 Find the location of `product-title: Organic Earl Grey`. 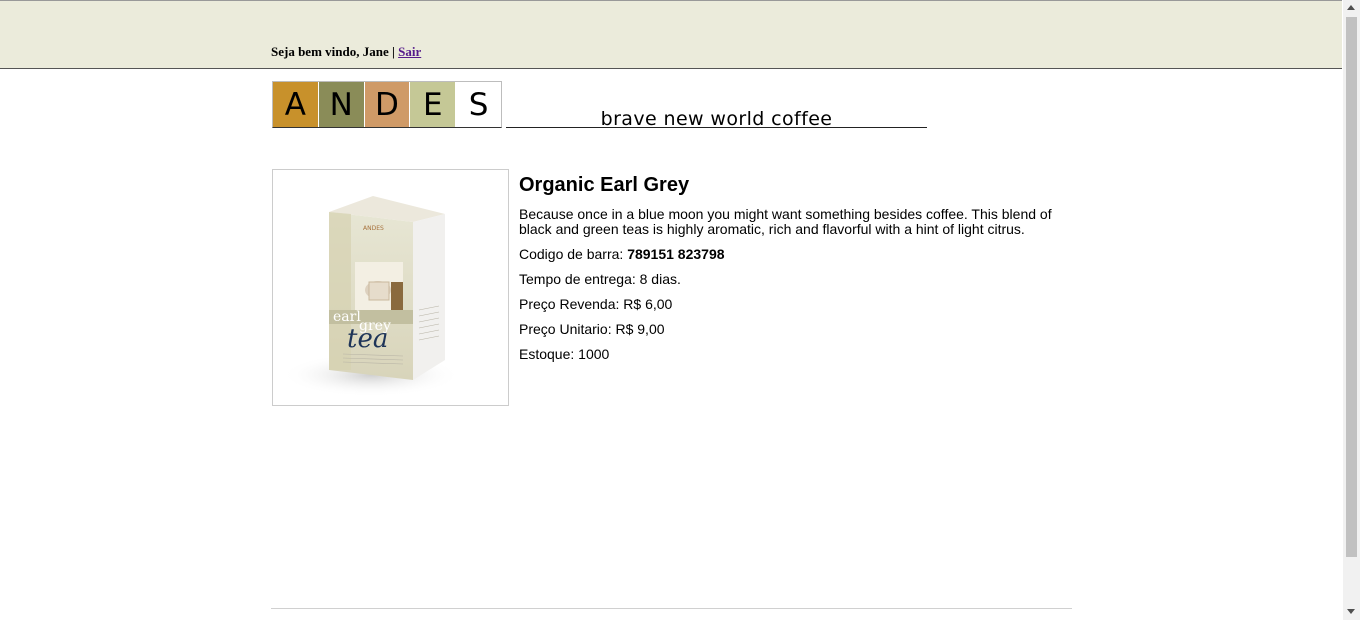

product-title: Organic Earl Grey is located at coordinates (604, 185).